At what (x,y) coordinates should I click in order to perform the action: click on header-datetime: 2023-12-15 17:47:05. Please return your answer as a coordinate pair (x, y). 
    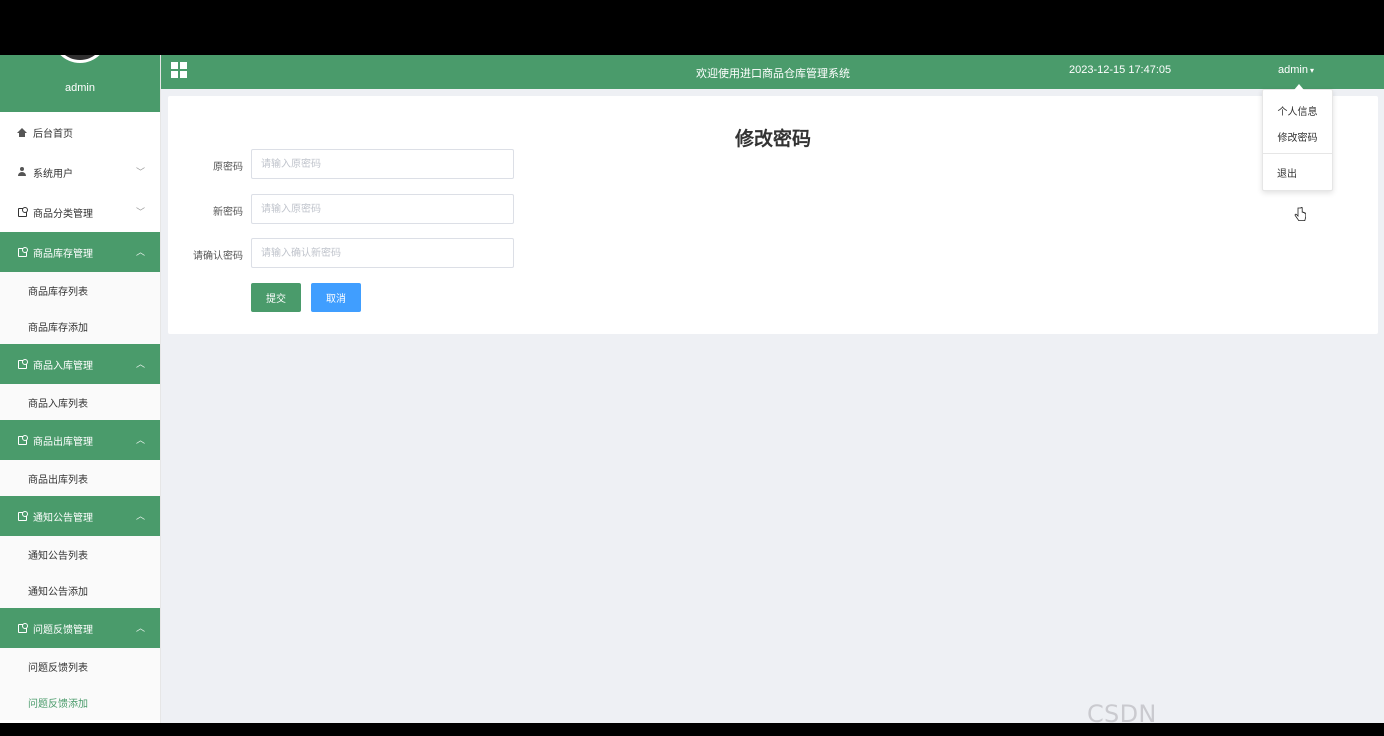
    Looking at the image, I should click on (1120, 70).